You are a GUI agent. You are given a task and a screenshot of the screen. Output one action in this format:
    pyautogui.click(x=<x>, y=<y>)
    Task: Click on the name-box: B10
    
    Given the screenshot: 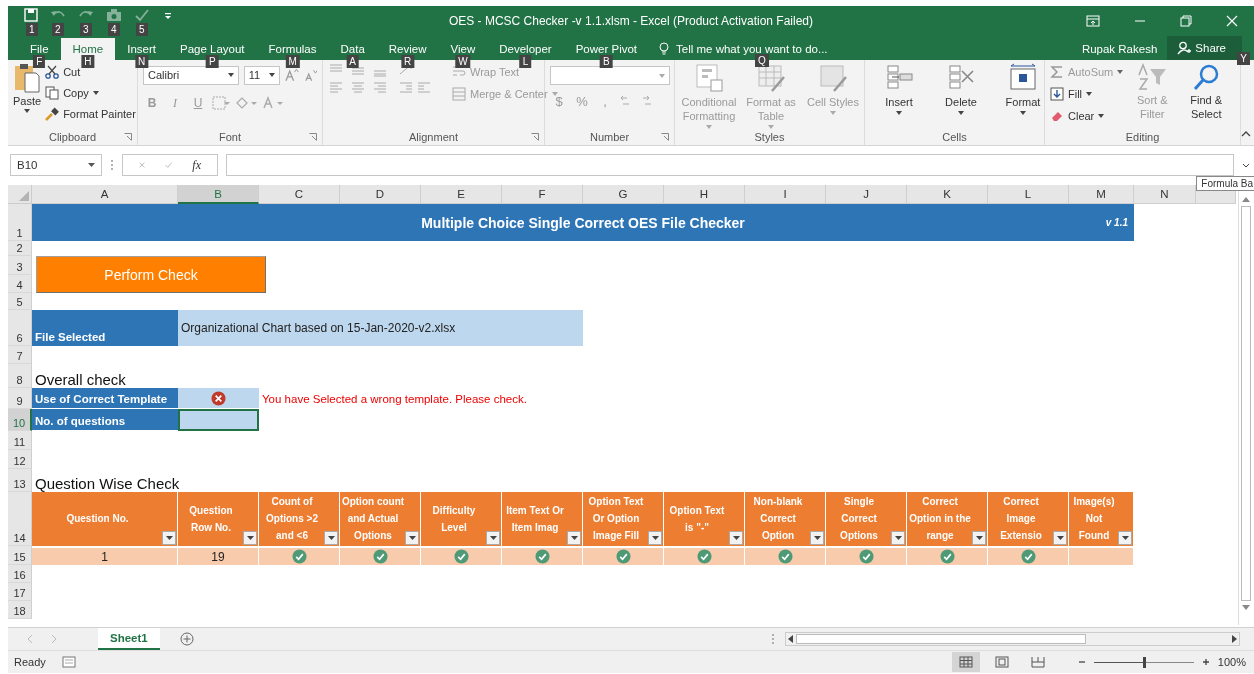 What is the action you would take?
    pyautogui.click(x=56, y=165)
    